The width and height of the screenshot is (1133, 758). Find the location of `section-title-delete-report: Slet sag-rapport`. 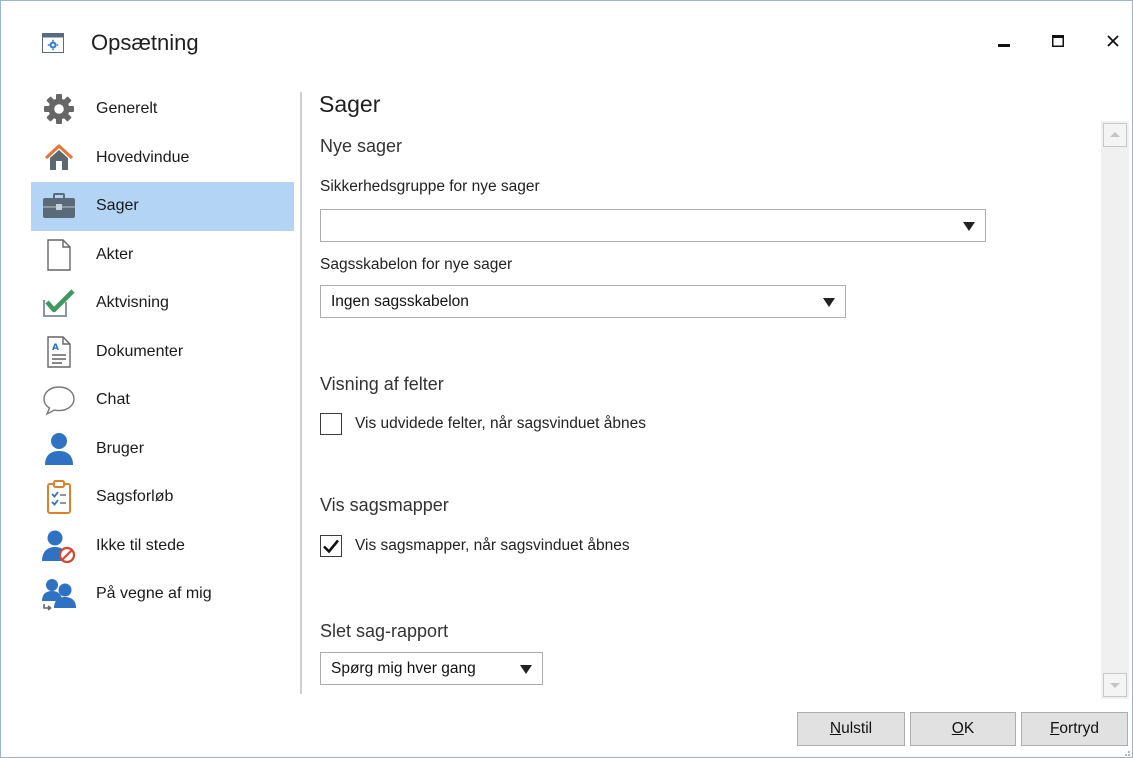

section-title-delete-report: Slet sag-rapport is located at coordinates (384, 631).